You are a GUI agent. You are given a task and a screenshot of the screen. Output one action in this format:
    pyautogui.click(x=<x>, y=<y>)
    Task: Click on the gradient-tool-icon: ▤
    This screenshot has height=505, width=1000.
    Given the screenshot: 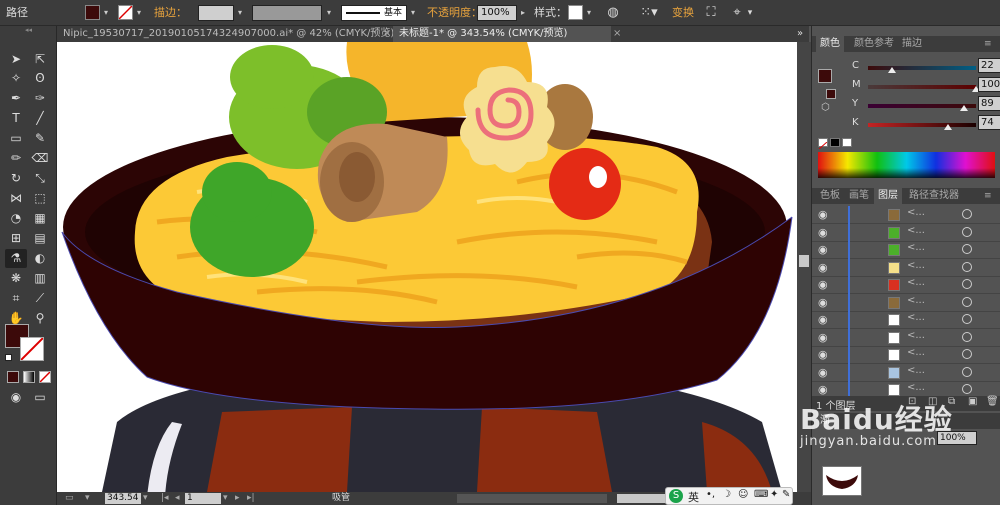 What is the action you would take?
    pyautogui.click(x=40, y=238)
    